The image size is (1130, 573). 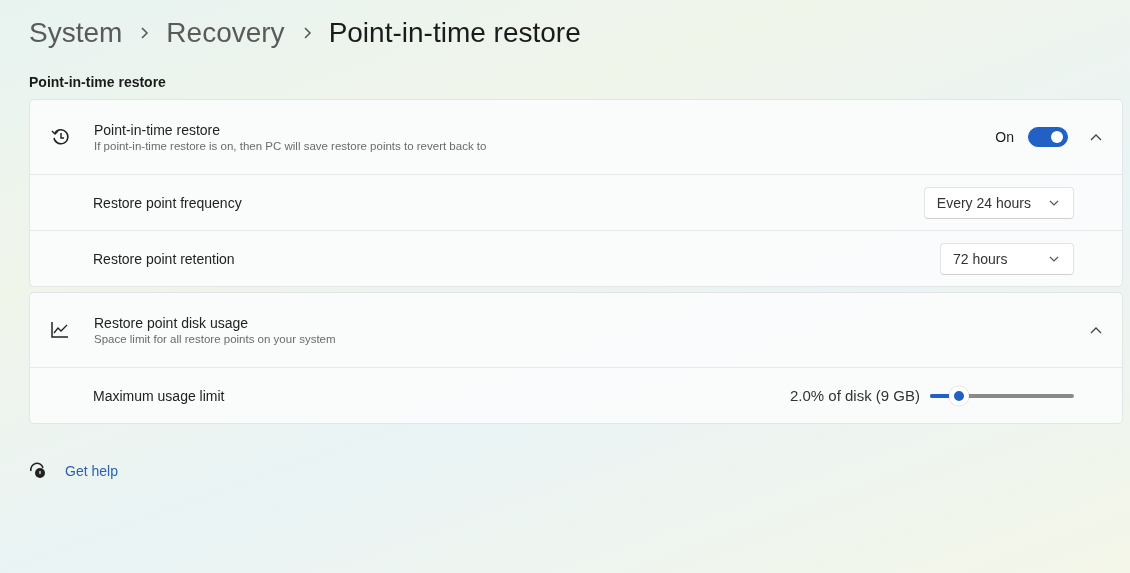 I want to click on setting-label: Restore point retention, so click(x=164, y=258).